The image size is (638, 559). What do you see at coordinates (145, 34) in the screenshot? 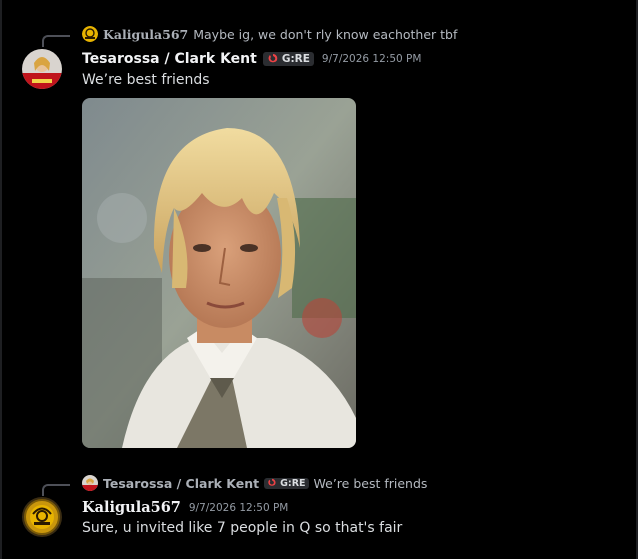
I see `reply-author: Kaligula567` at bounding box center [145, 34].